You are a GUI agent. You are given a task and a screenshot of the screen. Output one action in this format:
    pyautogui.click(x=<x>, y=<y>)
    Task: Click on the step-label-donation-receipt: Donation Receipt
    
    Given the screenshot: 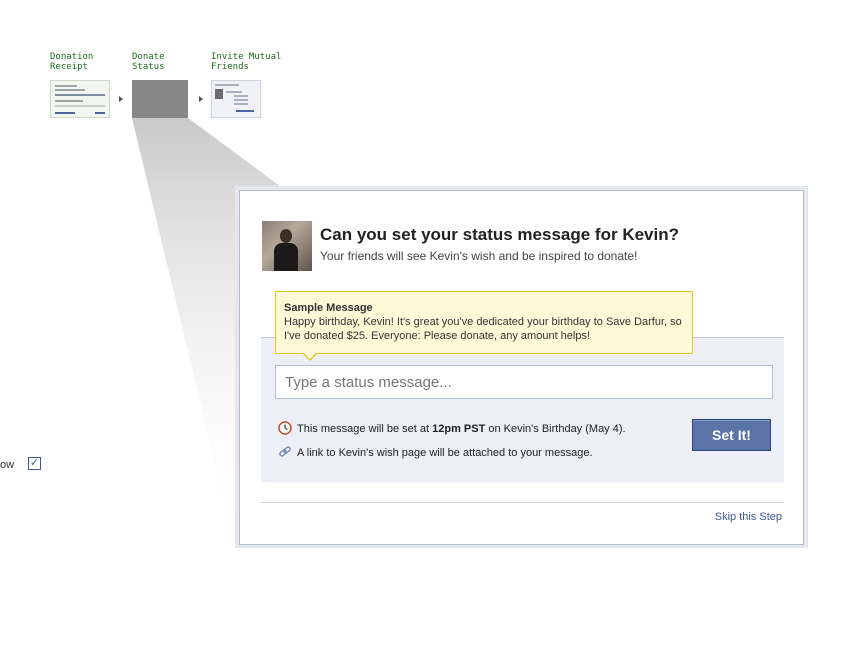 What is the action you would take?
    pyautogui.click(x=72, y=62)
    